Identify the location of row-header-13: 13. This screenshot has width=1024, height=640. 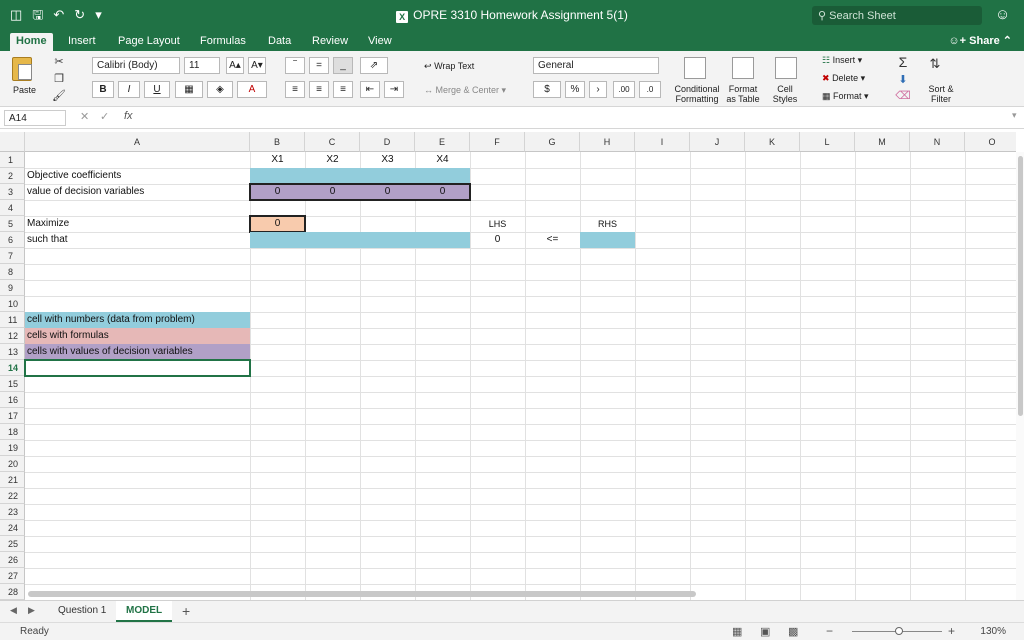
(12, 352).